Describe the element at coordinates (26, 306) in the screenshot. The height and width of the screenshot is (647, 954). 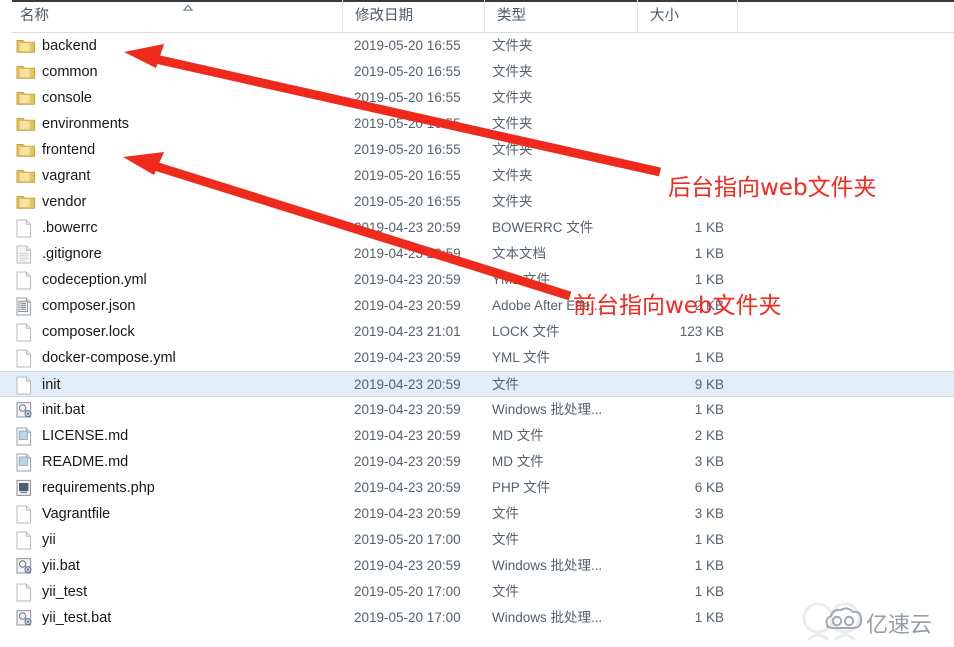
I see `json-file-icon` at that location.